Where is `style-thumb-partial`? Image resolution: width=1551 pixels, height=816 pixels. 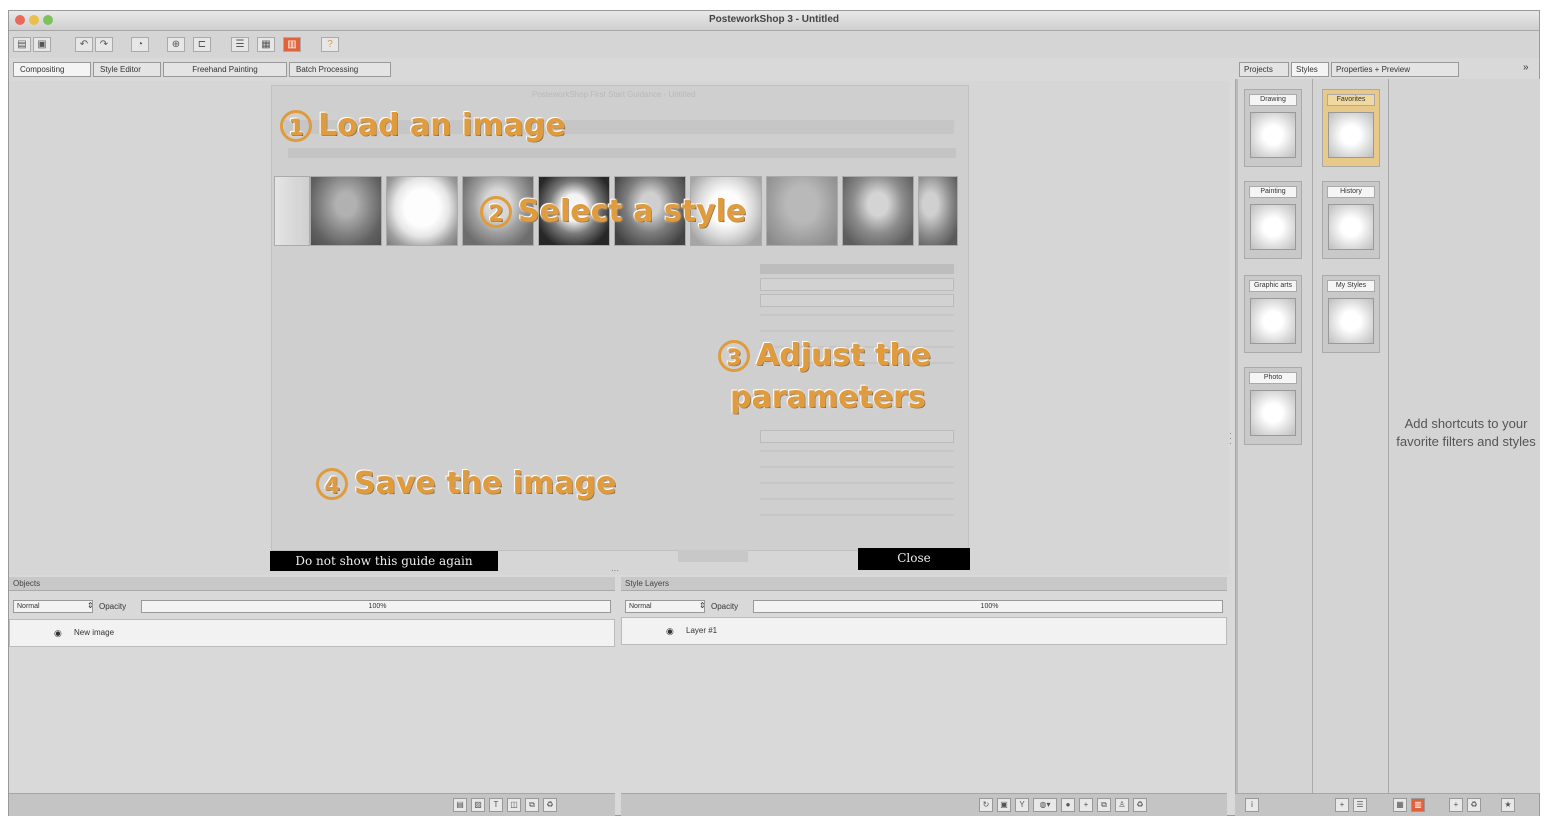
style-thumb-partial is located at coordinates (292, 211).